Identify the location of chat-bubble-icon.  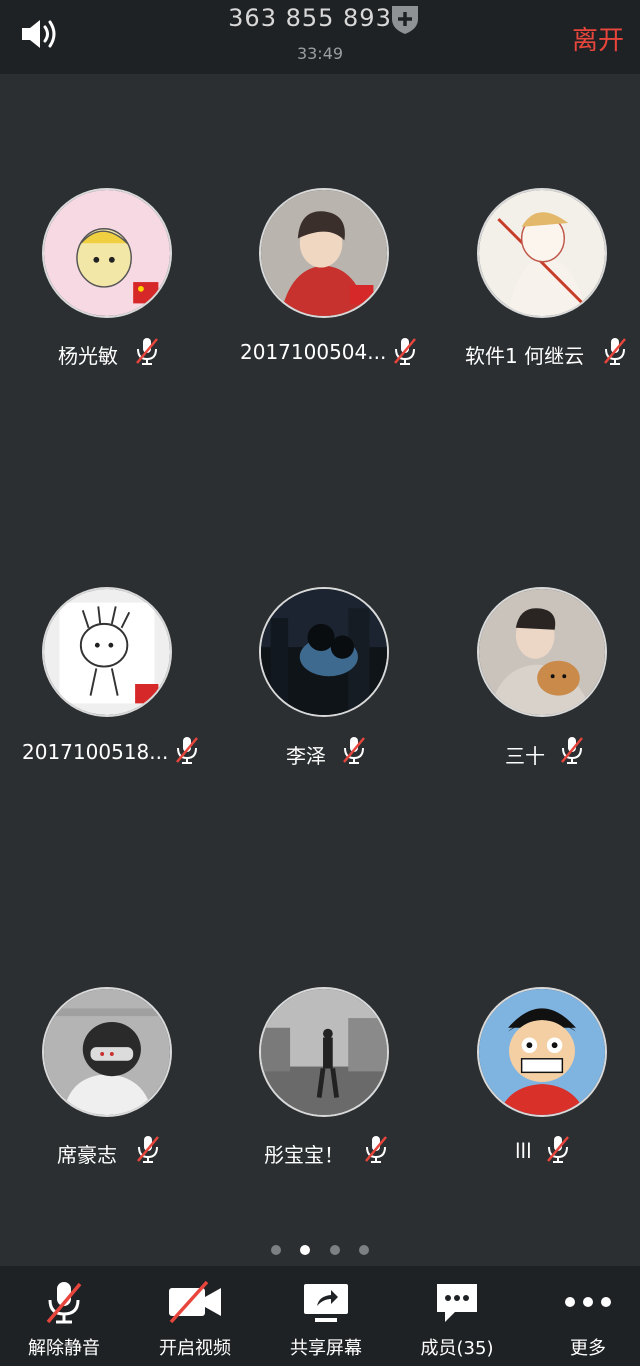
(457, 1302).